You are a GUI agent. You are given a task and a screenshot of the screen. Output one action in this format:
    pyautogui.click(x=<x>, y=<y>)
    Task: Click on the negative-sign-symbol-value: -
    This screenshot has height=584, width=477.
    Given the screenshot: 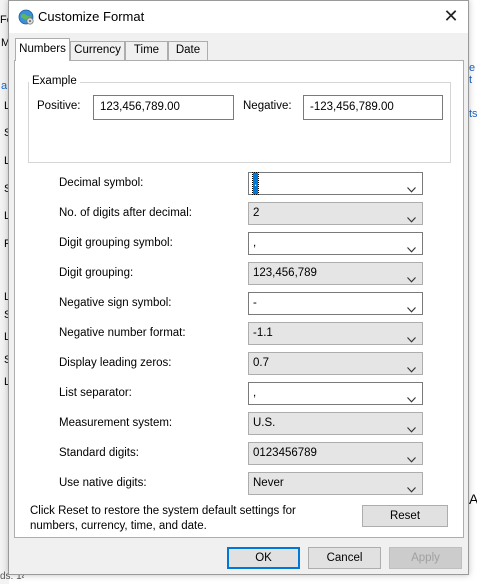 What is the action you would take?
    pyautogui.click(x=255, y=303)
    